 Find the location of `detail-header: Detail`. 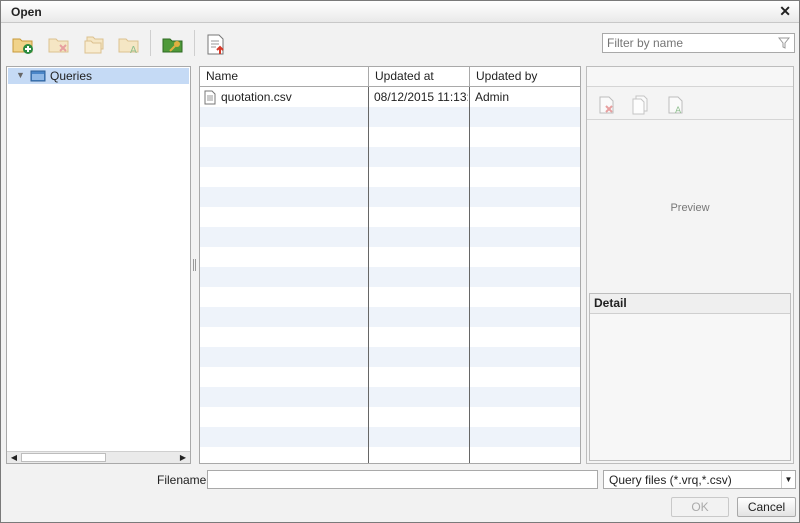

detail-header: Detail is located at coordinates (690, 304).